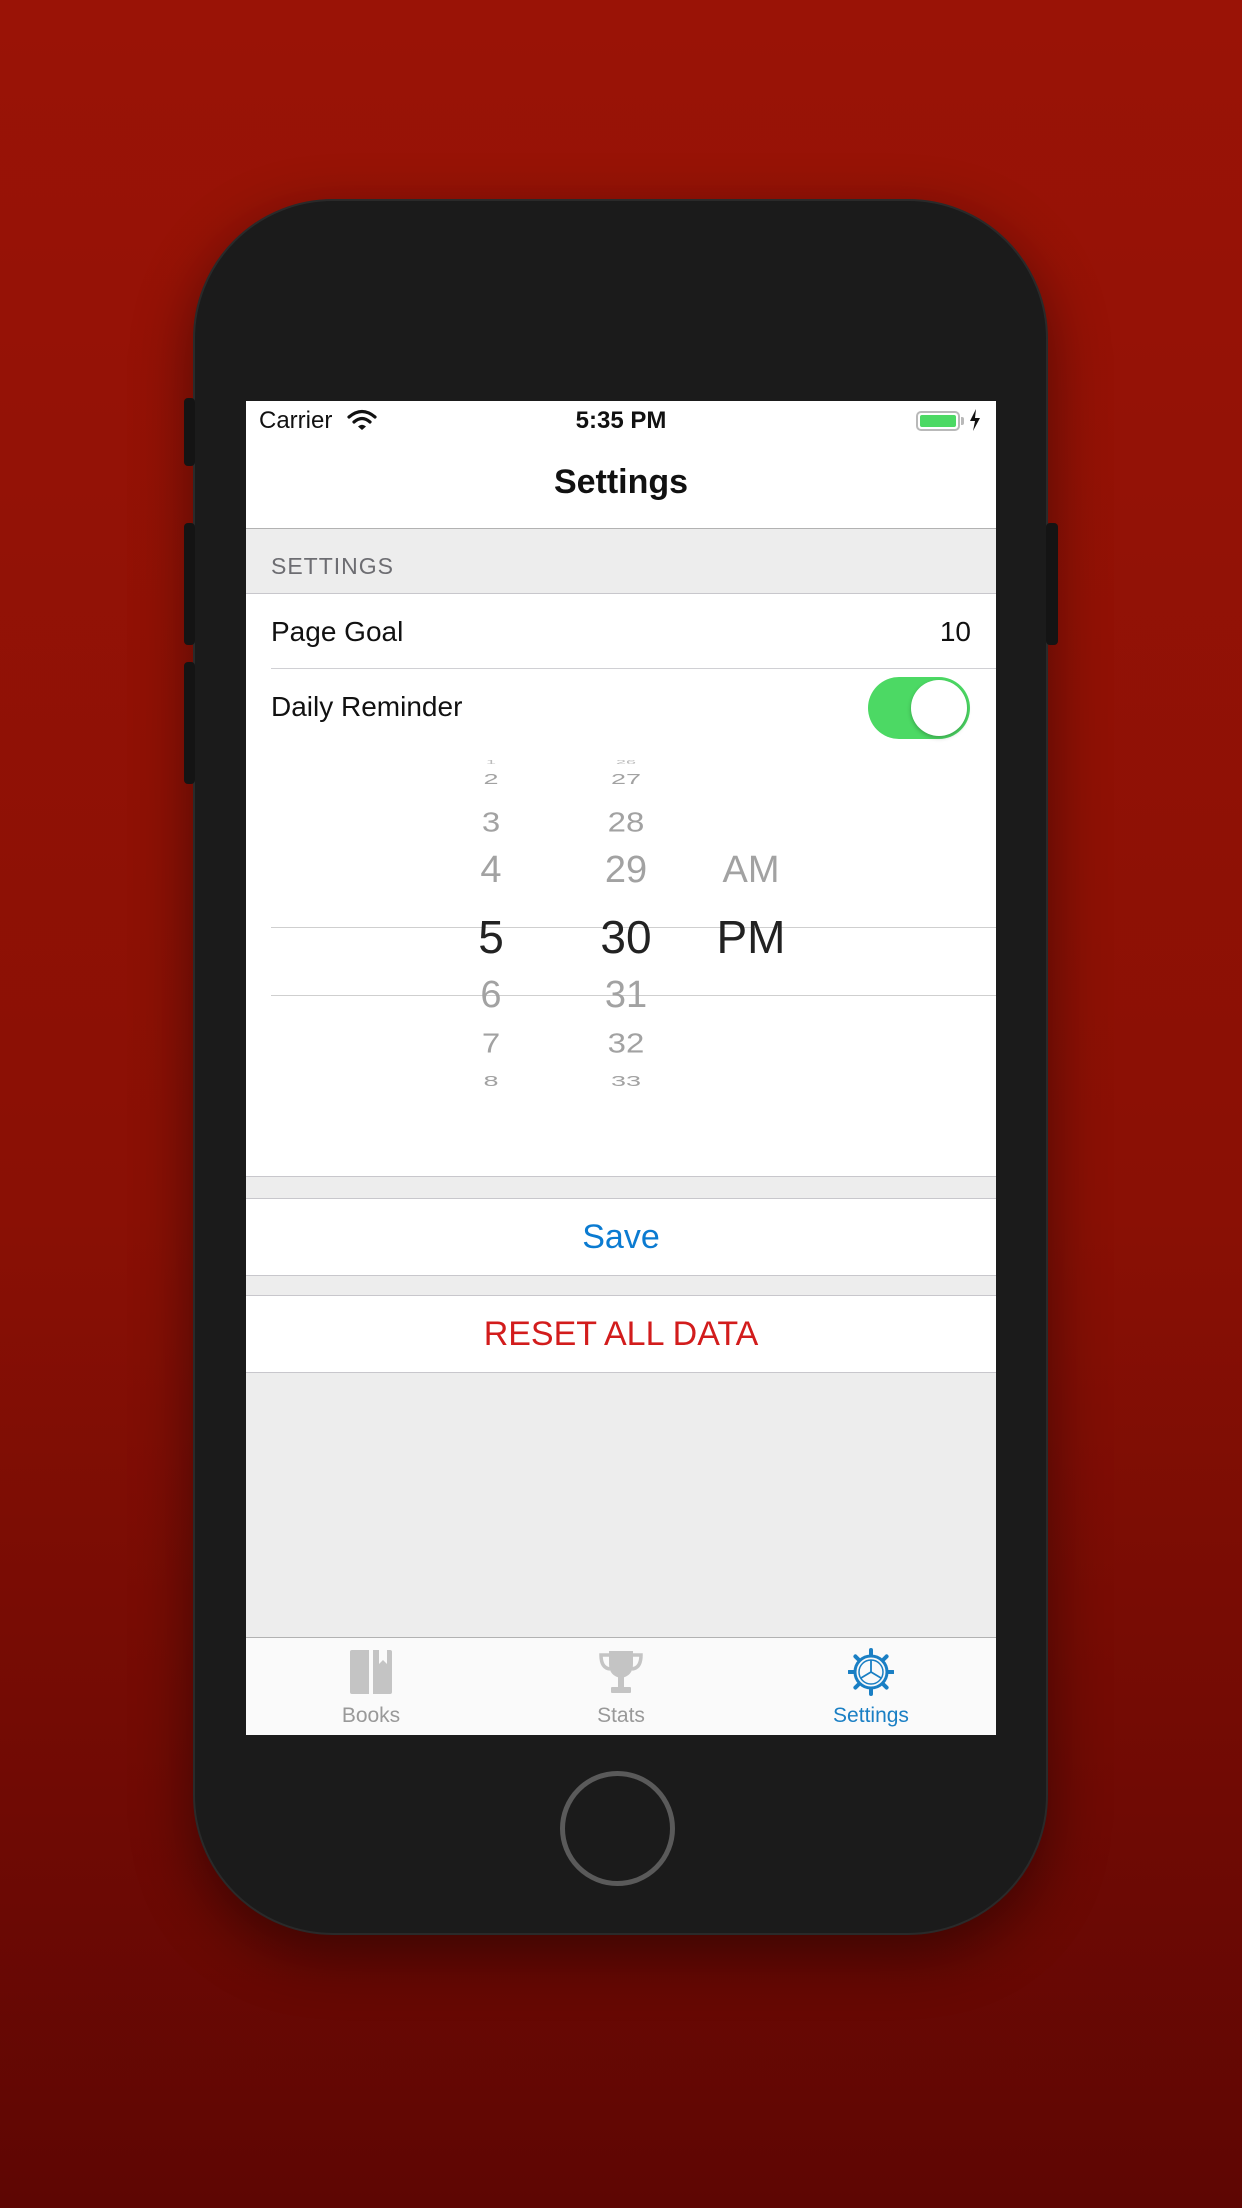 Image resolution: width=1242 pixels, height=2208 pixels. I want to click on hour-option: 2, so click(491, 779).